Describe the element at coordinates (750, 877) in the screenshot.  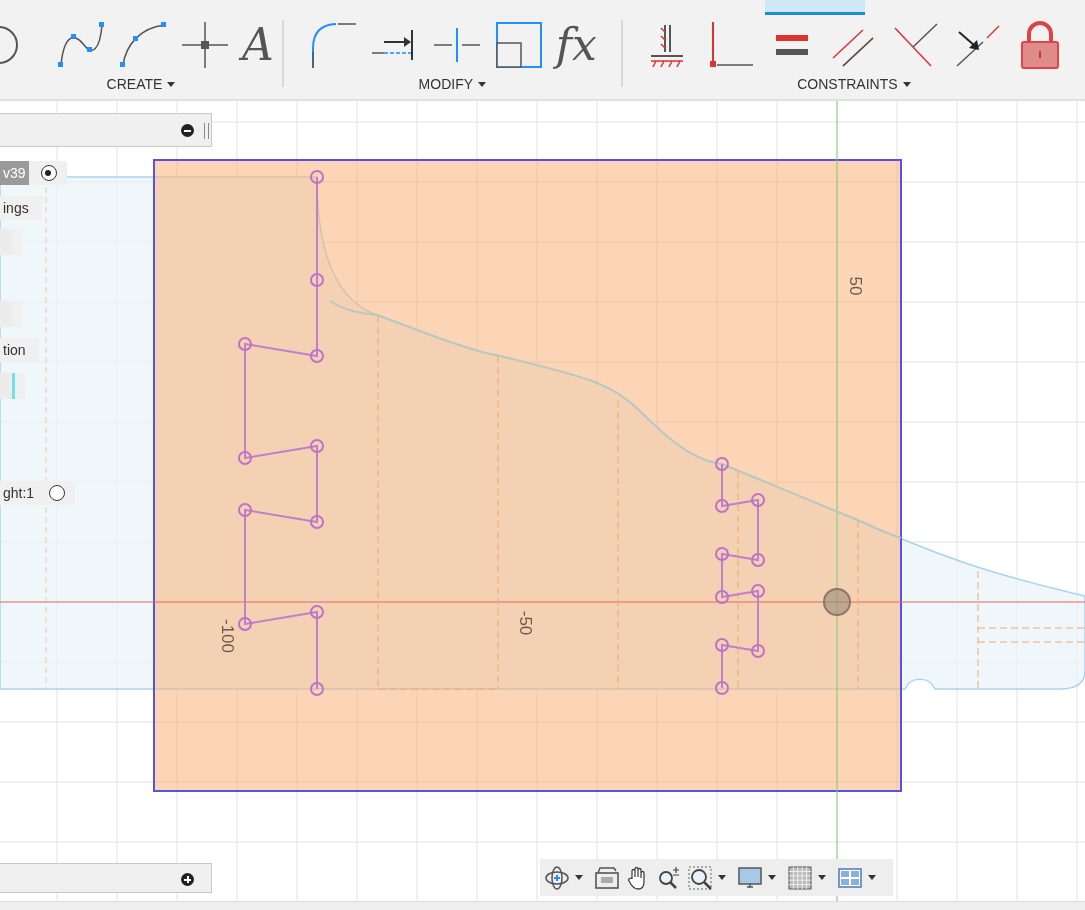
I see `display-icon` at that location.